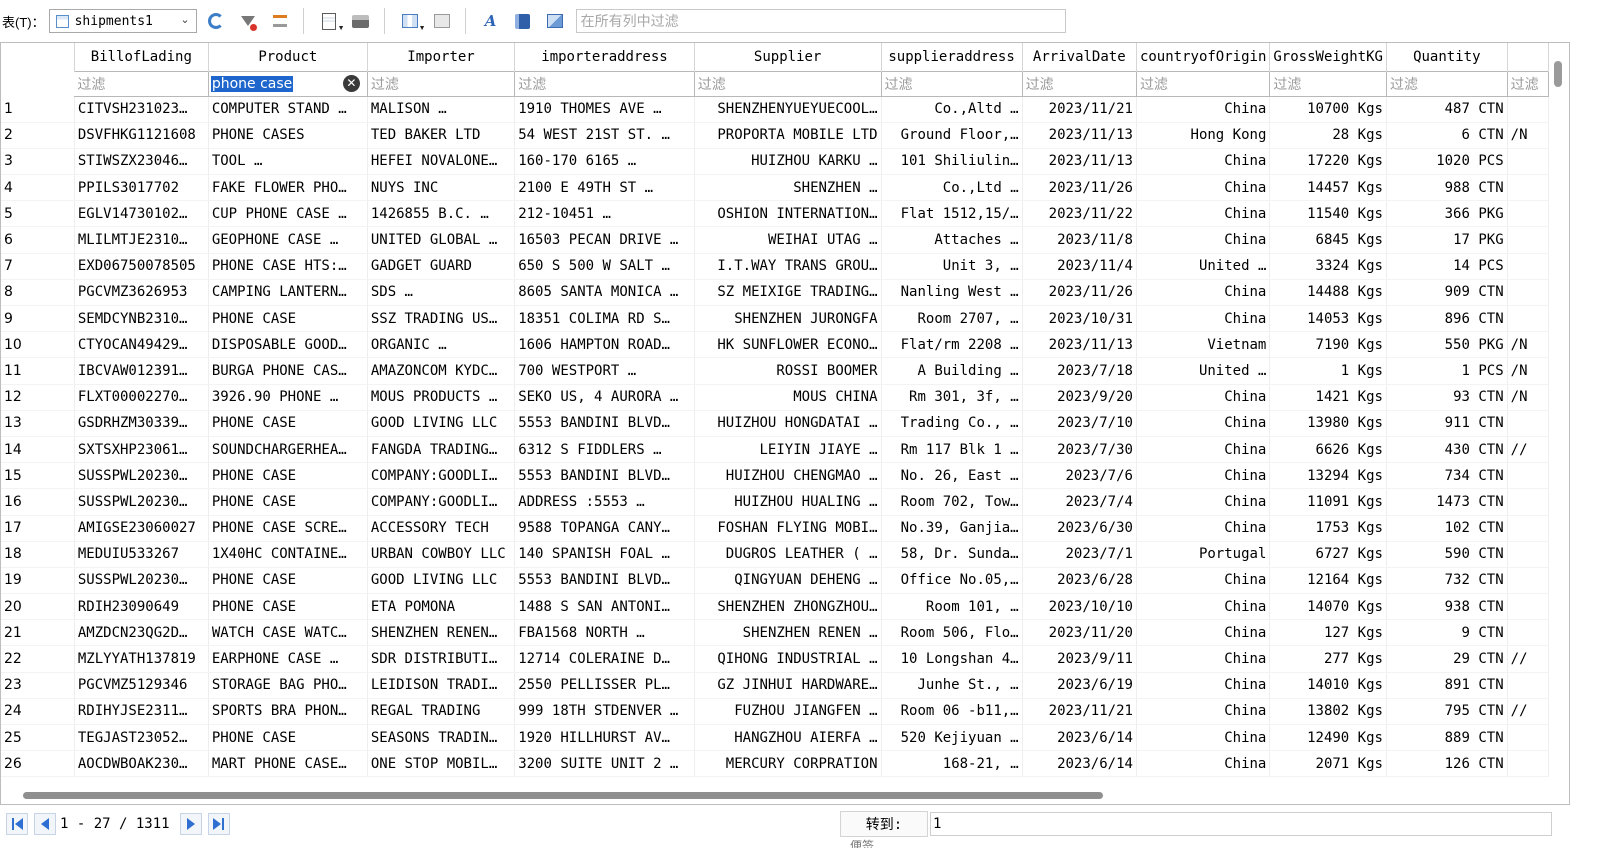 This screenshot has width=1612, height=867. What do you see at coordinates (1558, 74) in the screenshot?
I see `vertical-scroll-thumb` at bounding box center [1558, 74].